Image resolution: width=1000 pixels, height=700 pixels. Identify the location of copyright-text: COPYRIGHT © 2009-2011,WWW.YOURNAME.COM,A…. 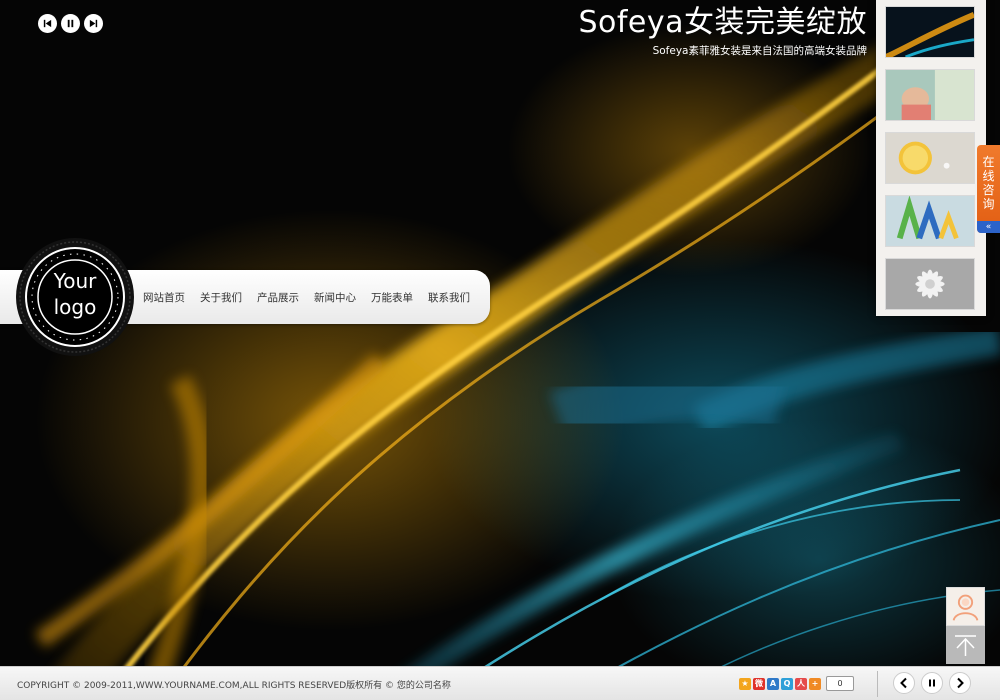
(234, 686).